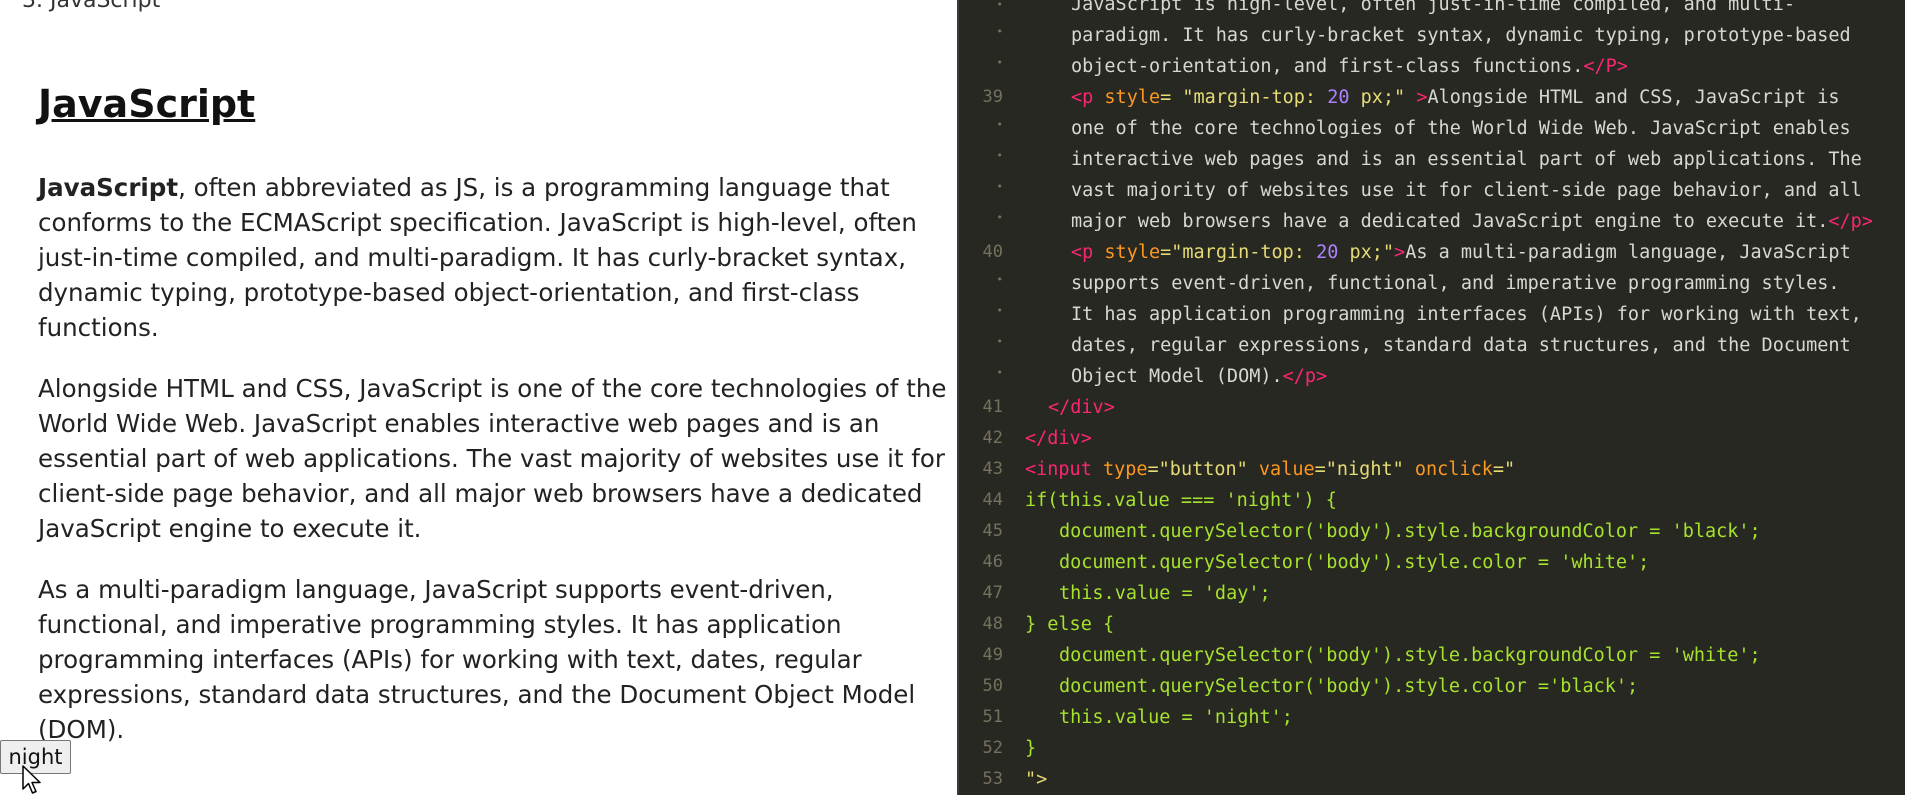 The height and width of the screenshot is (795, 1905). What do you see at coordinates (1453, 469) in the screenshot?
I see `code-attribute: onclick` at bounding box center [1453, 469].